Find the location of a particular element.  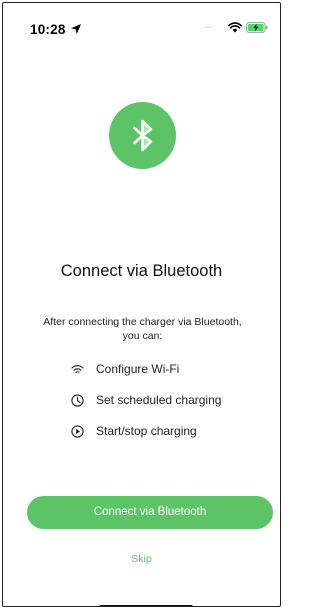

play-circle-icon is located at coordinates (77, 431).